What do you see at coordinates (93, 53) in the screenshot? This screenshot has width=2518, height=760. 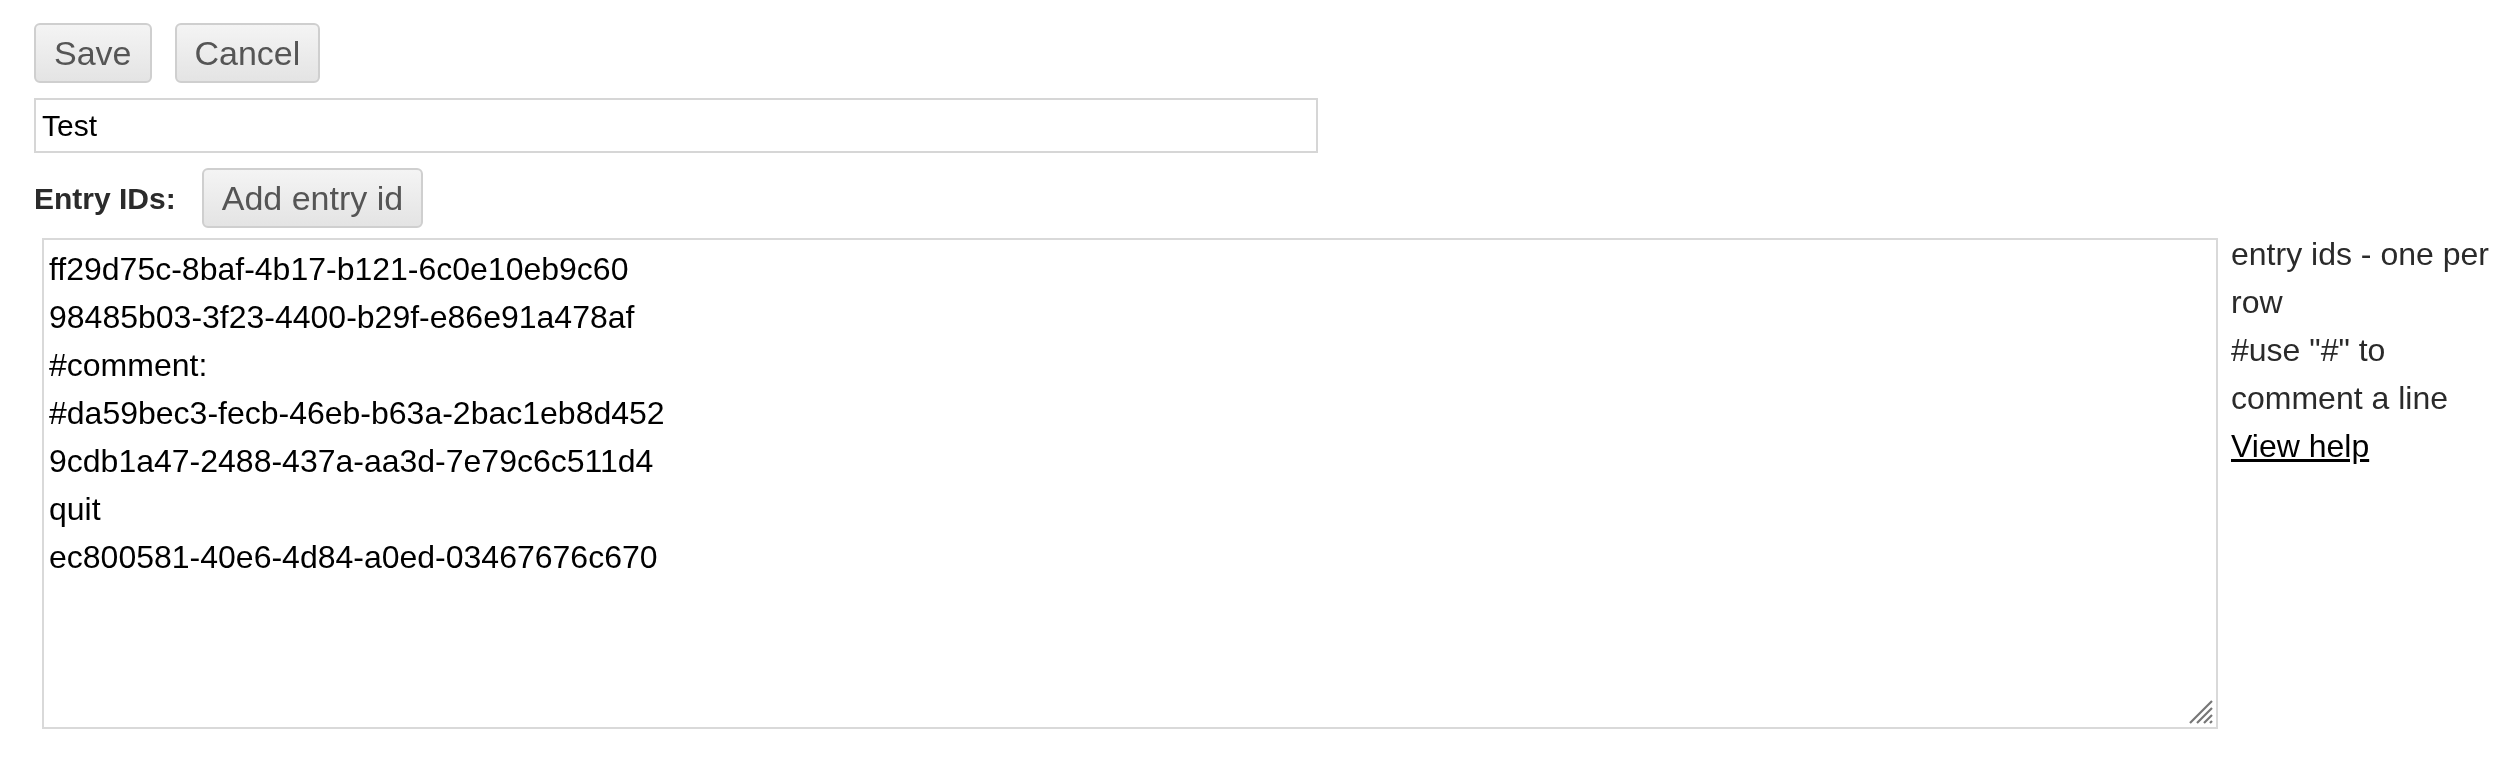 I see `save-button: Save` at bounding box center [93, 53].